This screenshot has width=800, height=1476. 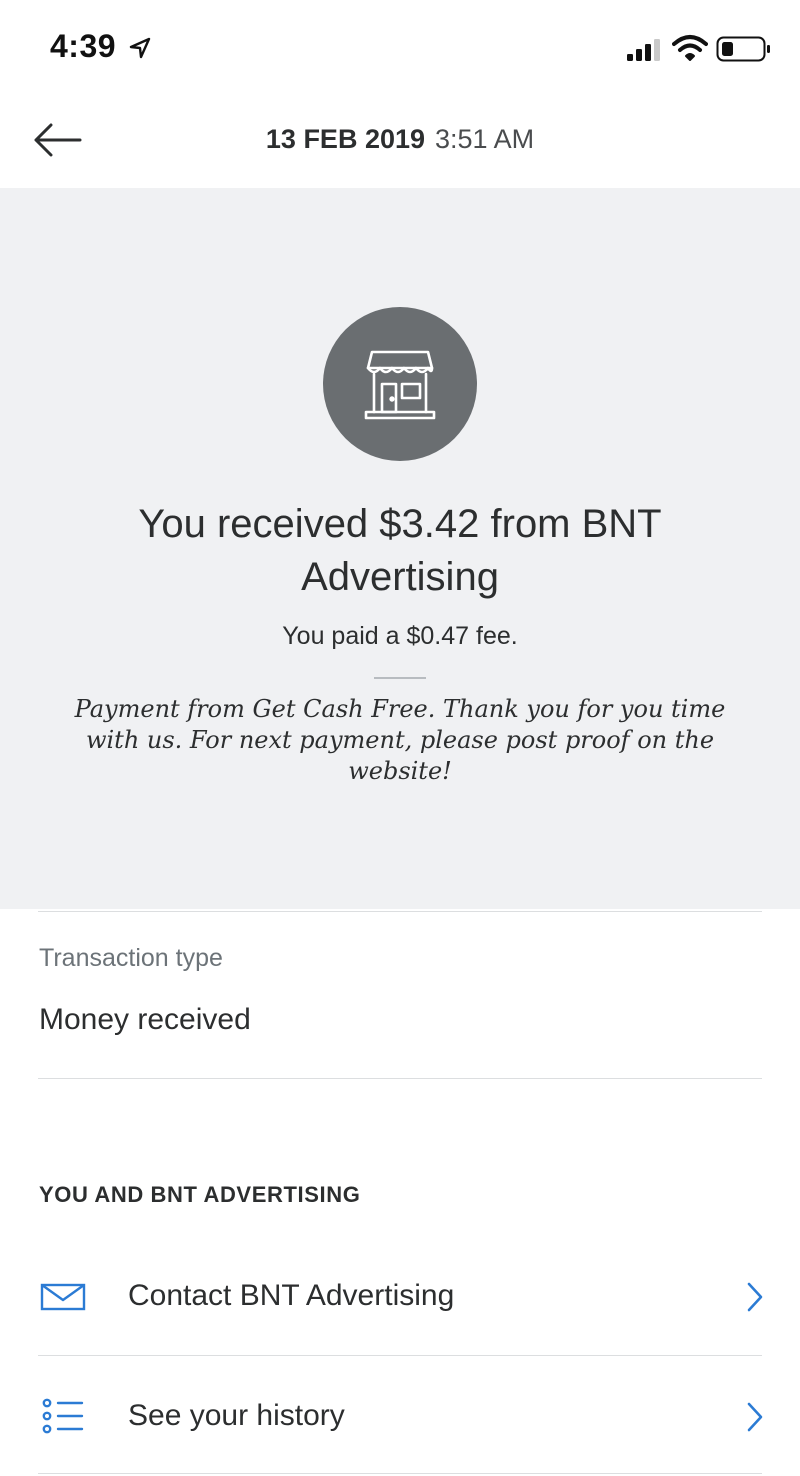 What do you see at coordinates (690, 48) in the screenshot?
I see `wifi-icon` at bounding box center [690, 48].